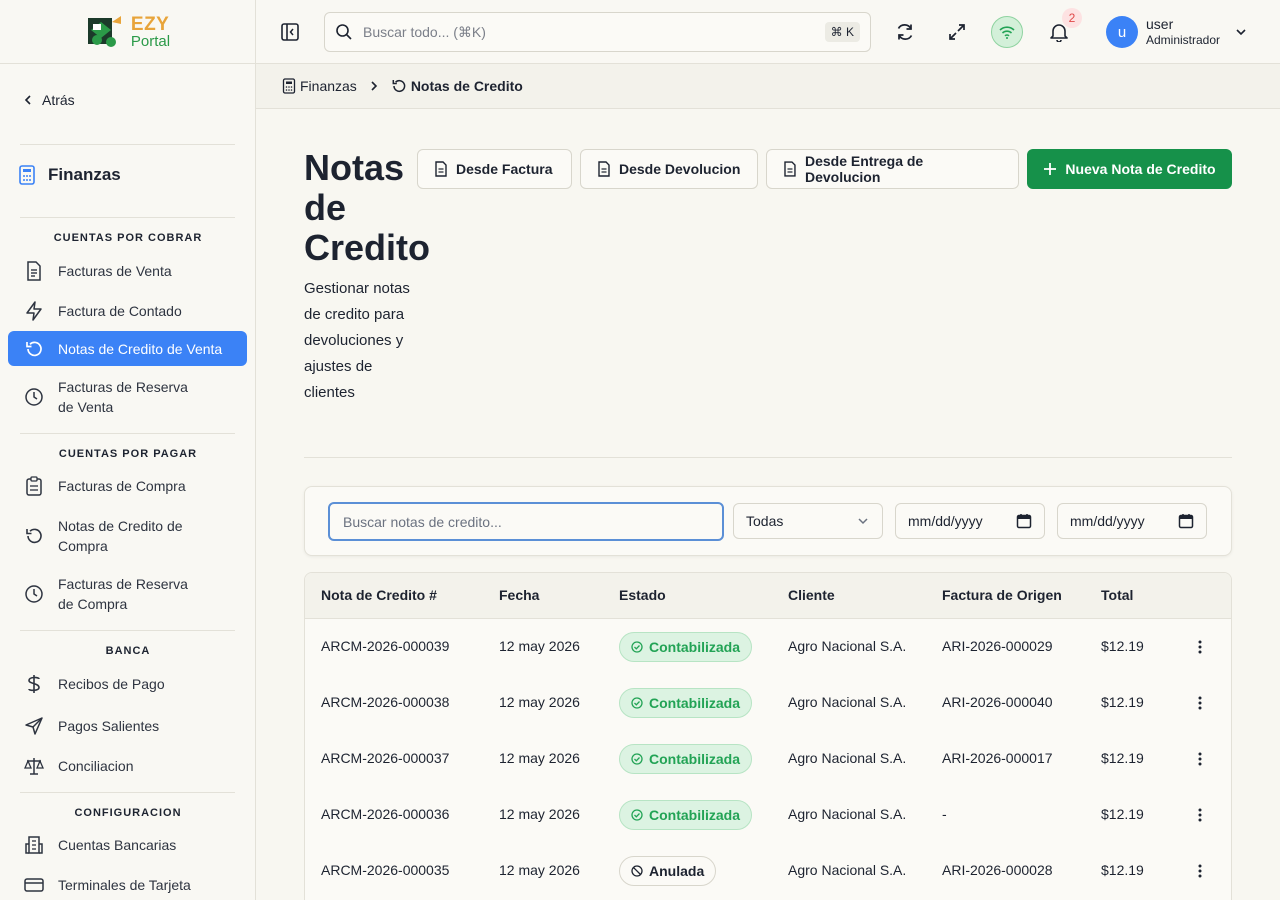 The height and width of the screenshot is (900, 1280). Describe the element at coordinates (1132, 521) in the screenshot. I see `date-to-input: mm/dd/yyyy` at that location.